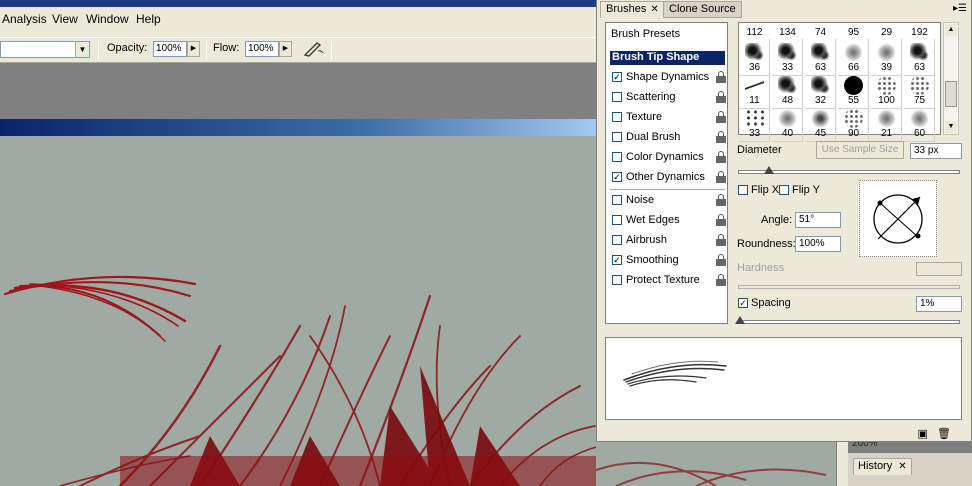 Image resolution: width=972 pixels, height=486 pixels. I want to click on airbrush-checkbox, so click(617, 240).